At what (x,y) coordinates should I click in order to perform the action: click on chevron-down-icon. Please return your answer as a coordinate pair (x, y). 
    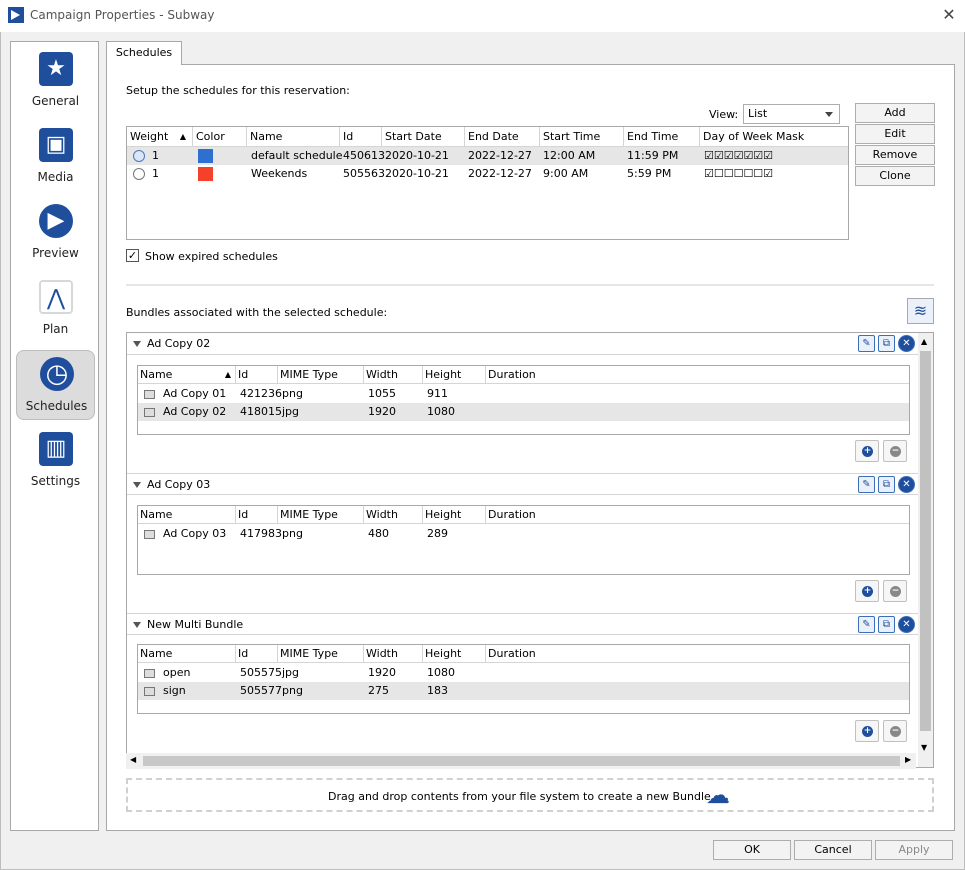
    Looking at the image, I should click on (829, 114).